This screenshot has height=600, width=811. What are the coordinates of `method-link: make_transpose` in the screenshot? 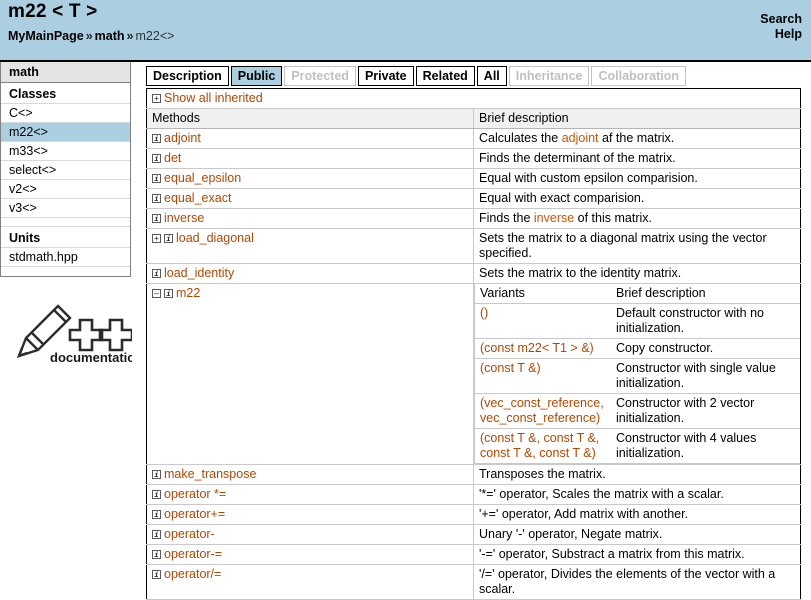 It's located at (210, 474).